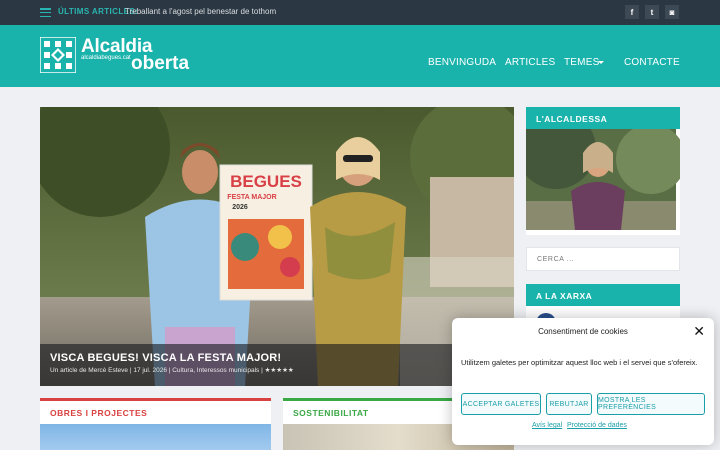 The width and height of the screenshot is (720, 450). Describe the element at coordinates (699, 331) in the screenshot. I see `close-icon: ✕` at that location.